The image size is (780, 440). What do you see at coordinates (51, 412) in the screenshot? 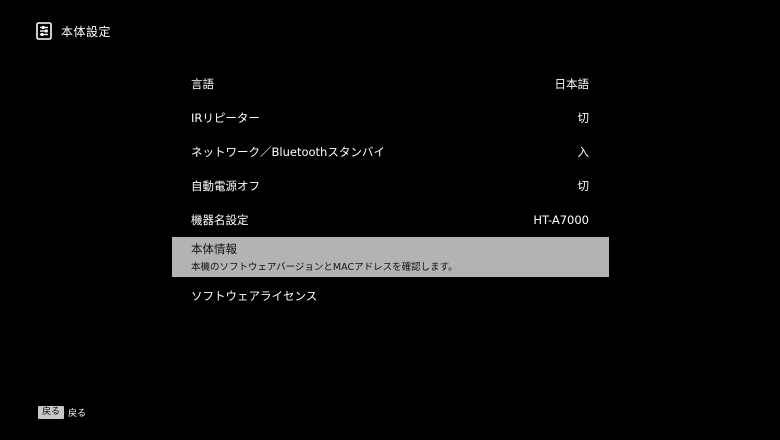
I see `back-key-badge: 戻る` at bounding box center [51, 412].